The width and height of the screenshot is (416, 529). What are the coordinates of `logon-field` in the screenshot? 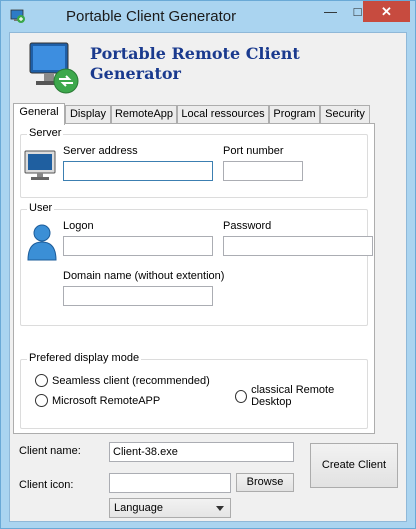 It's located at (138, 246).